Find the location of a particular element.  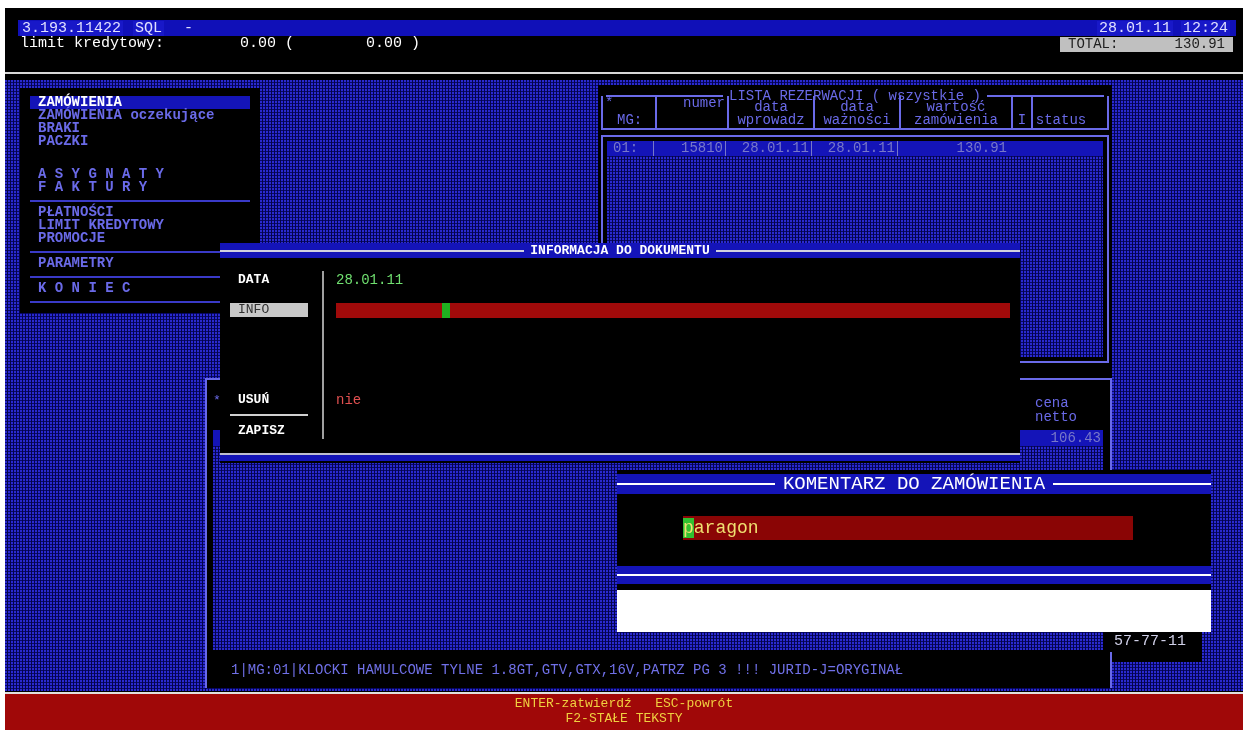

credit-label: limit kredytowy: is located at coordinates (92, 43).